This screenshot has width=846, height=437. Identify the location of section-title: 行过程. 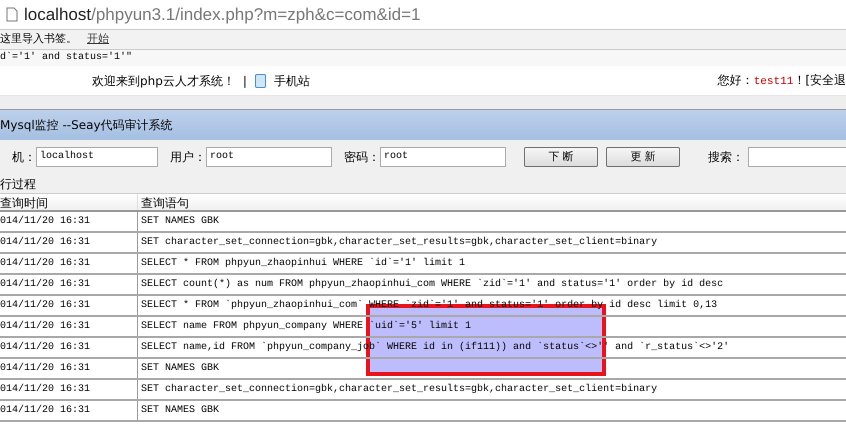
(18, 184).